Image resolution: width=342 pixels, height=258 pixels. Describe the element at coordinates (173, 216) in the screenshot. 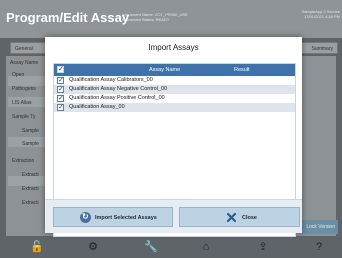

I see `dialog-footer: Import Selected Assays Close` at that location.